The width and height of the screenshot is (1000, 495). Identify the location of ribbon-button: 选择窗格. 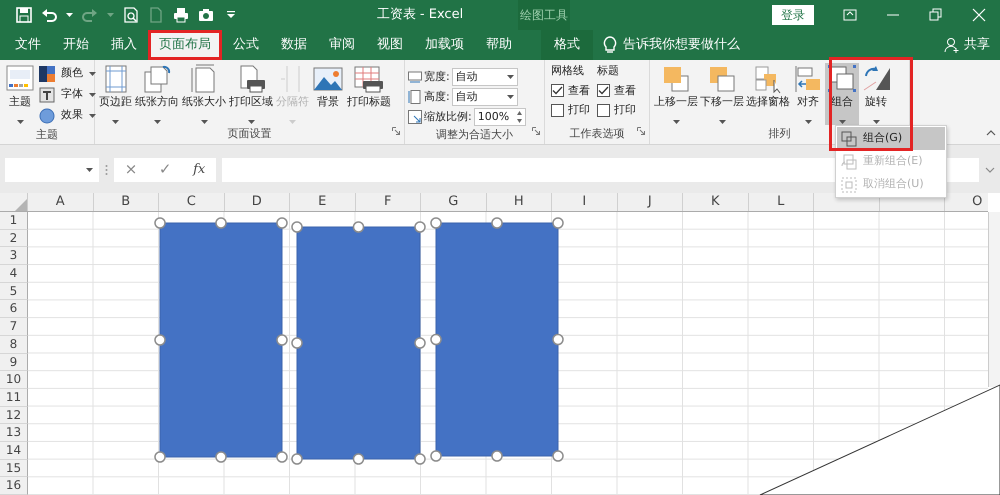
(768, 94).